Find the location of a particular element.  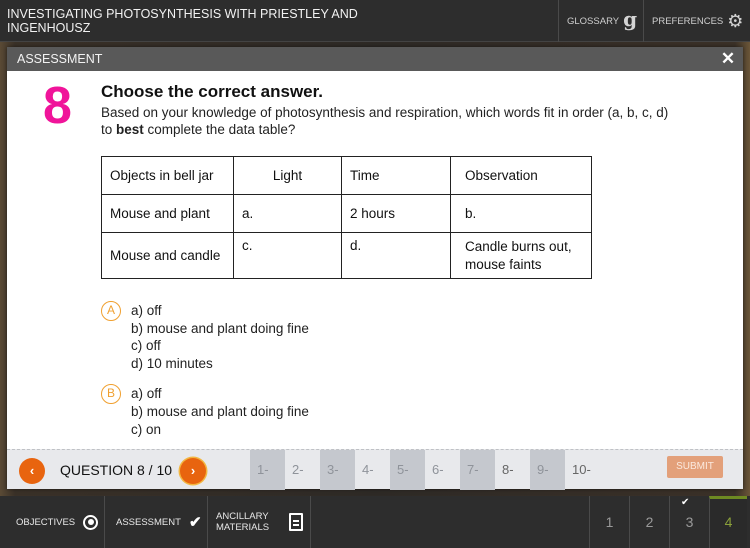

target-icon is located at coordinates (91, 522).